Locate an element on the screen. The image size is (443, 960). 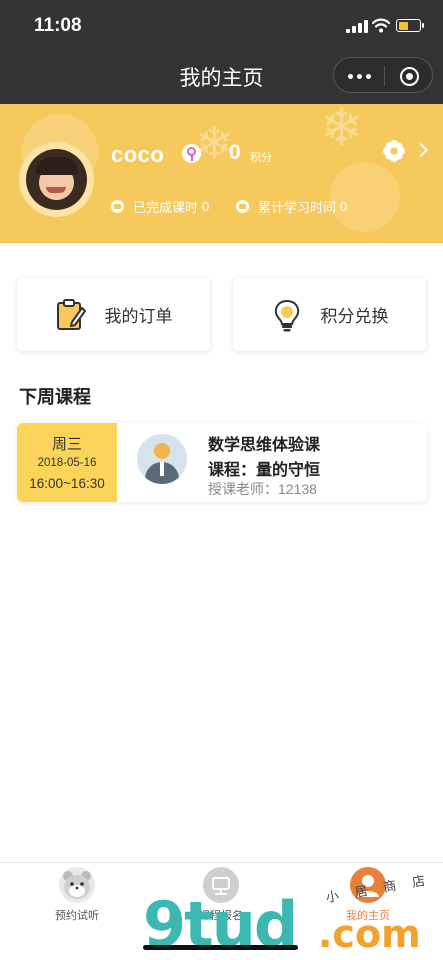
points-exchange-card: 积分兑换 is located at coordinates (329, 314).